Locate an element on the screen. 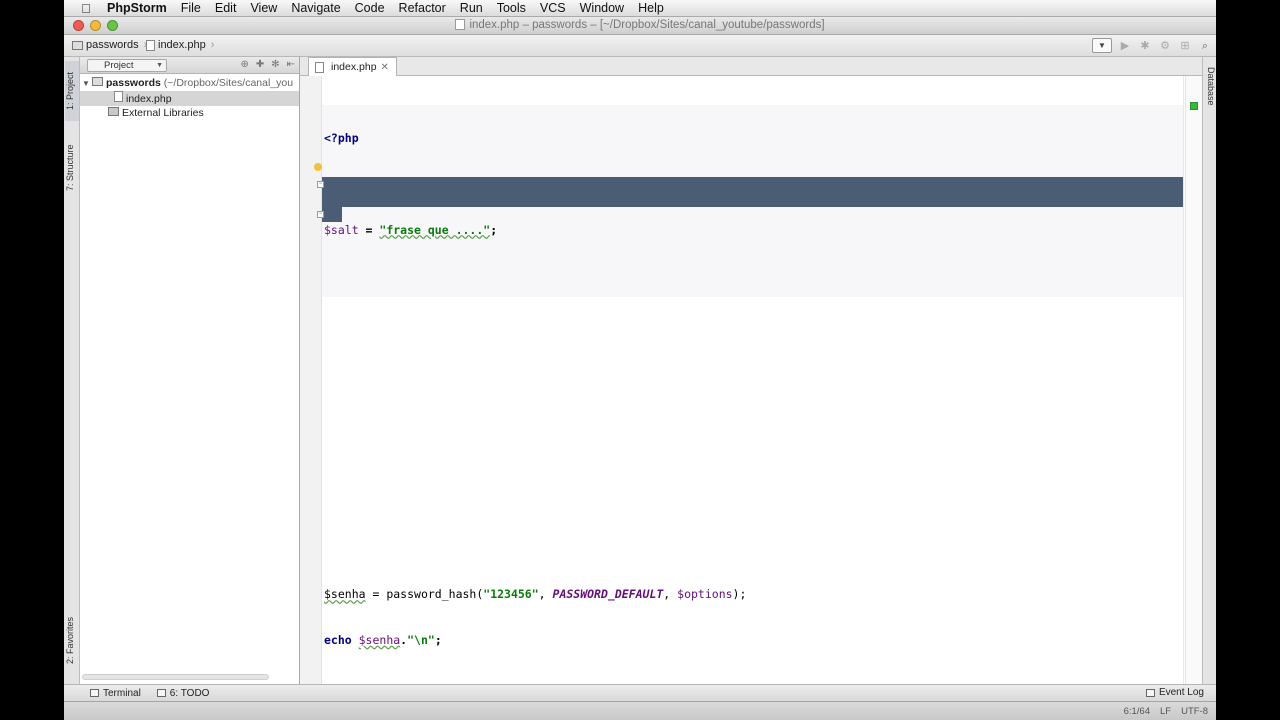 The height and width of the screenshot is (720, 1280). hide-panel-icon: ⇤ is located at coordinates (291, 64).